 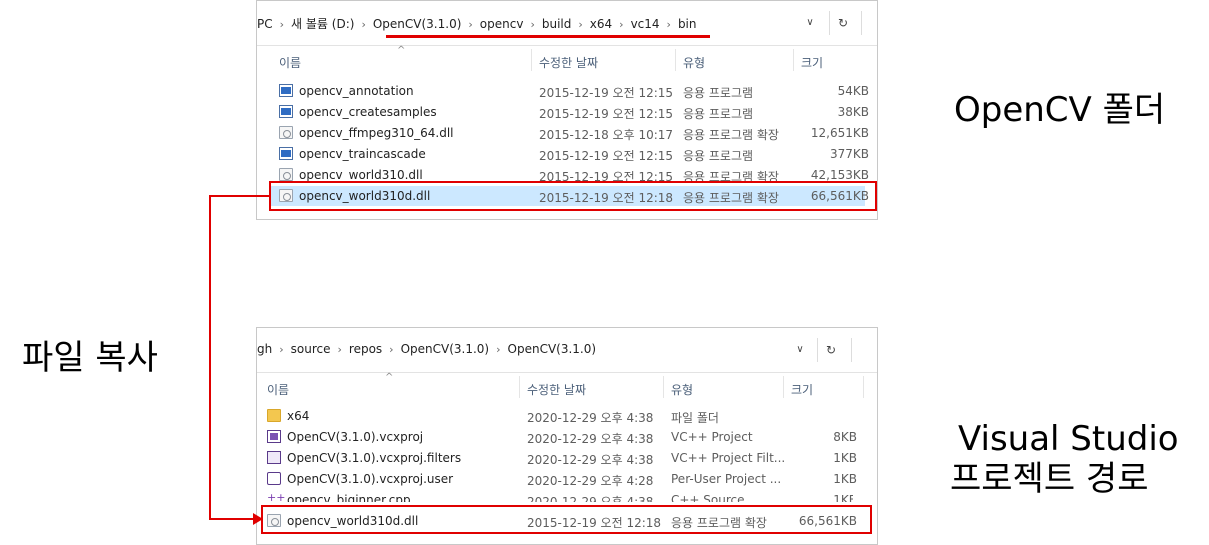 I want to click on folder-icon, so click(x=274, y=415).